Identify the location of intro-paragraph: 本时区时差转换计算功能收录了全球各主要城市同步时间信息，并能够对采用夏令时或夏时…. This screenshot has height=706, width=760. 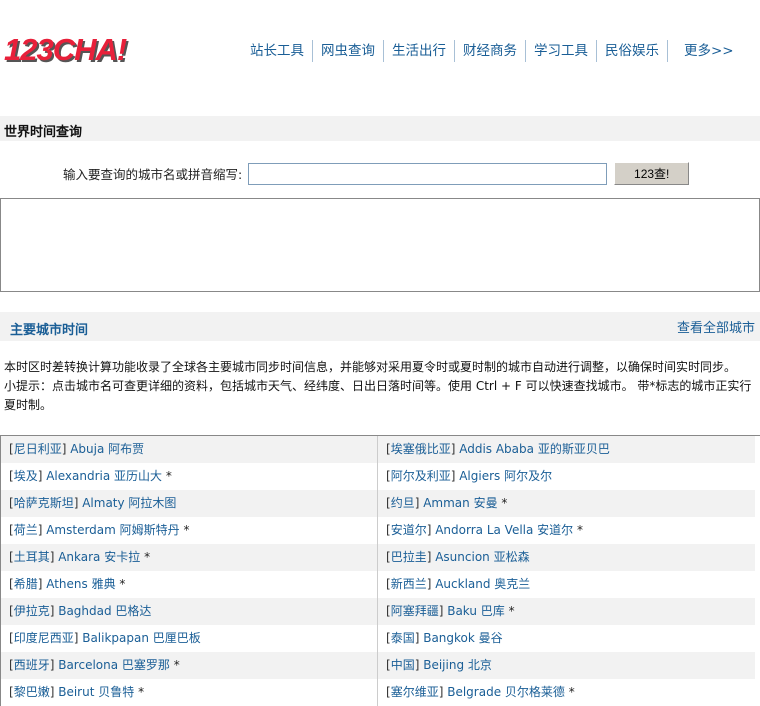
(370, 367).